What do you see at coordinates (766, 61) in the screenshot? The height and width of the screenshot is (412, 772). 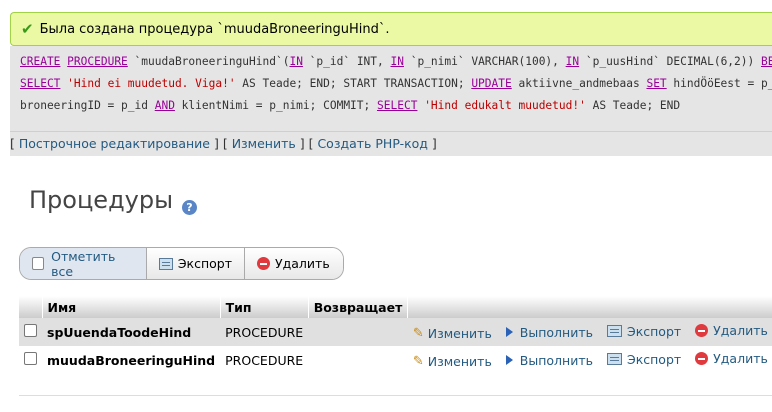 I see `sql-keyword: BEGIN` at bounding box center [766, 61].